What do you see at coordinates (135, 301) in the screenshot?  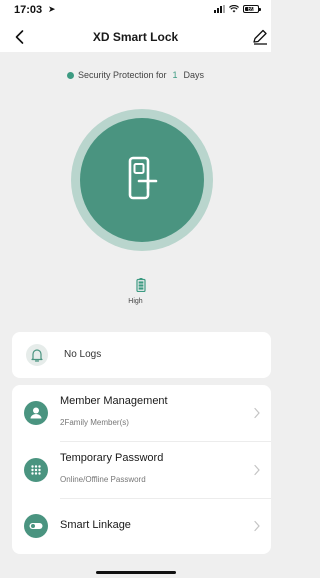 I see `lock-battery-level: High` at bounding box center [135, 301].